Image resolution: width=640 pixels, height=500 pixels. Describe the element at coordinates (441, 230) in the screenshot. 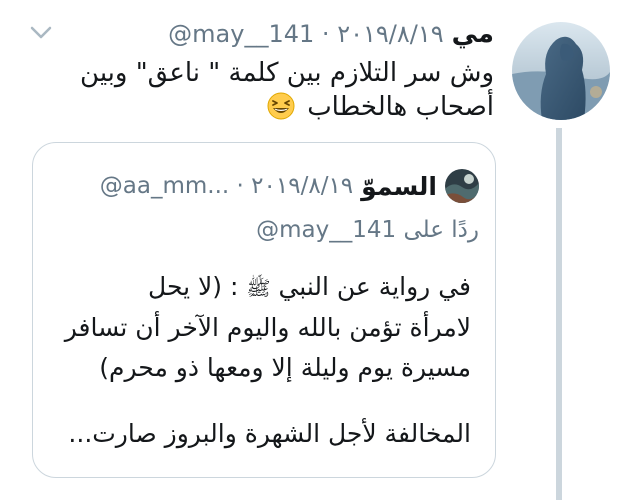

I see `reply-prefix: ردًا على` at that location.